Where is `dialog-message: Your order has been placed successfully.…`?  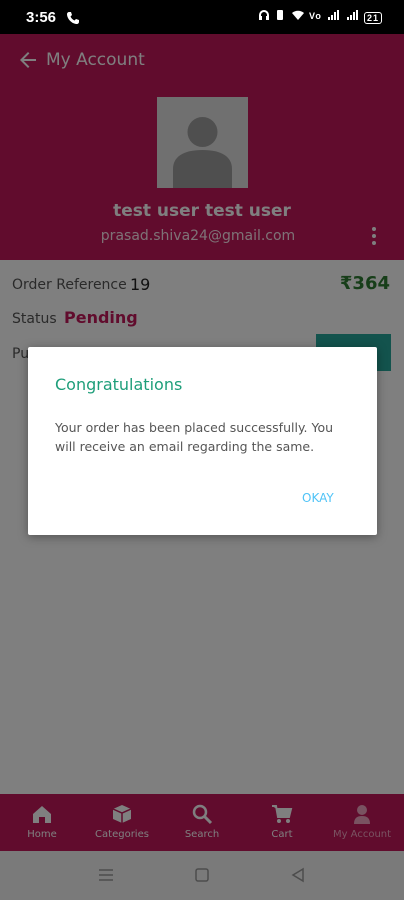
dialog-message: Your order has been placed successfully.… is located at coordinates (194, 437).